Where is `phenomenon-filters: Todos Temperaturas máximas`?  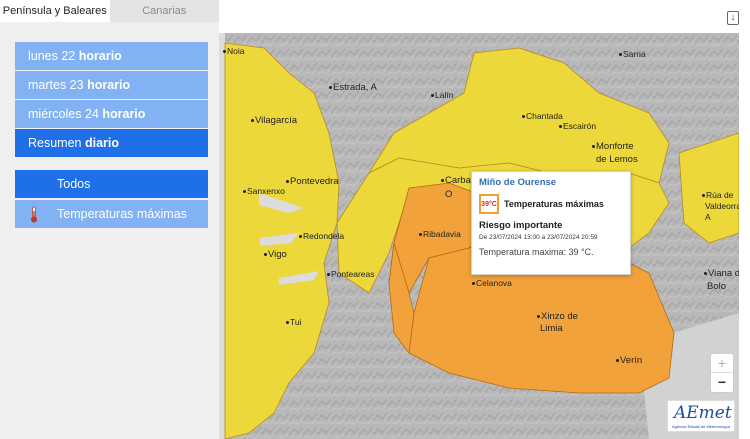
phenomenon-filters: Todos Temperaturas máximas is located at coordinates (111, 200).